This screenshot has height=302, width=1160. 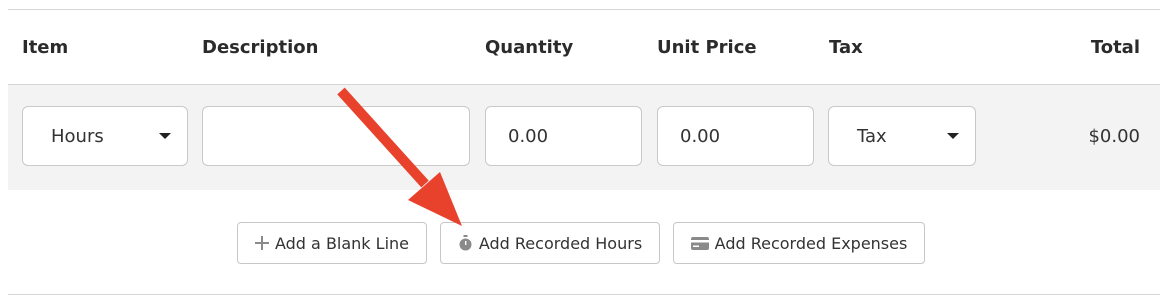 What do you see at coordinates (341, 243) in the screenshot?
I see `add-blank-line-label: Add a Blank Line` at bounding box center [341, 243].